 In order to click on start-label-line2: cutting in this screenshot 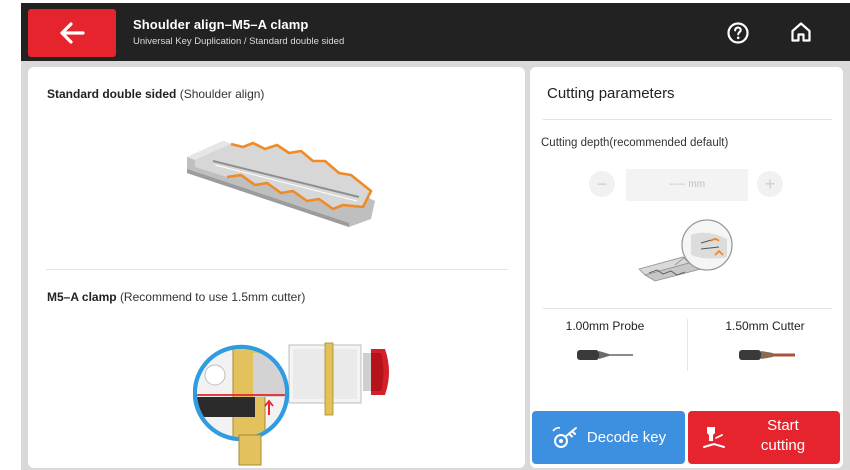, I will do `click(783, 445)`.